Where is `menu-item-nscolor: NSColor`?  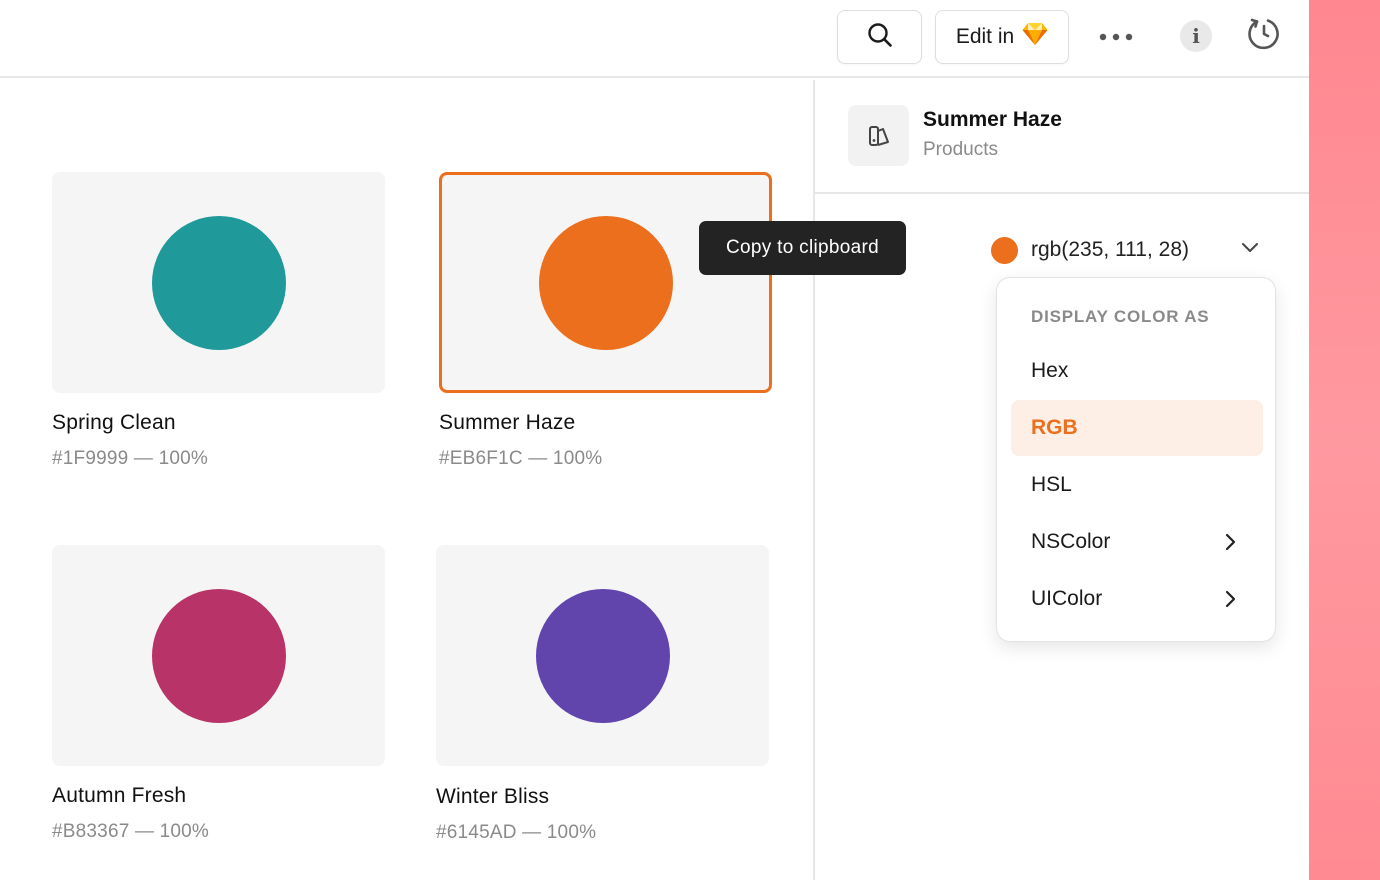 menu-item-nscolor: NSColor is located at coordinates (1137, 542).